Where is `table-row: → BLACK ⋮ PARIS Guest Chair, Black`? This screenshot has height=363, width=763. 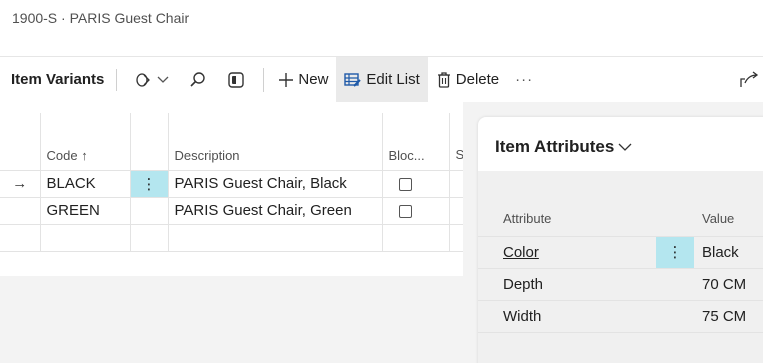
table-row: → BLACK ⋮ PARIS Guest Chair, Black is located at coordinates (241, 183).